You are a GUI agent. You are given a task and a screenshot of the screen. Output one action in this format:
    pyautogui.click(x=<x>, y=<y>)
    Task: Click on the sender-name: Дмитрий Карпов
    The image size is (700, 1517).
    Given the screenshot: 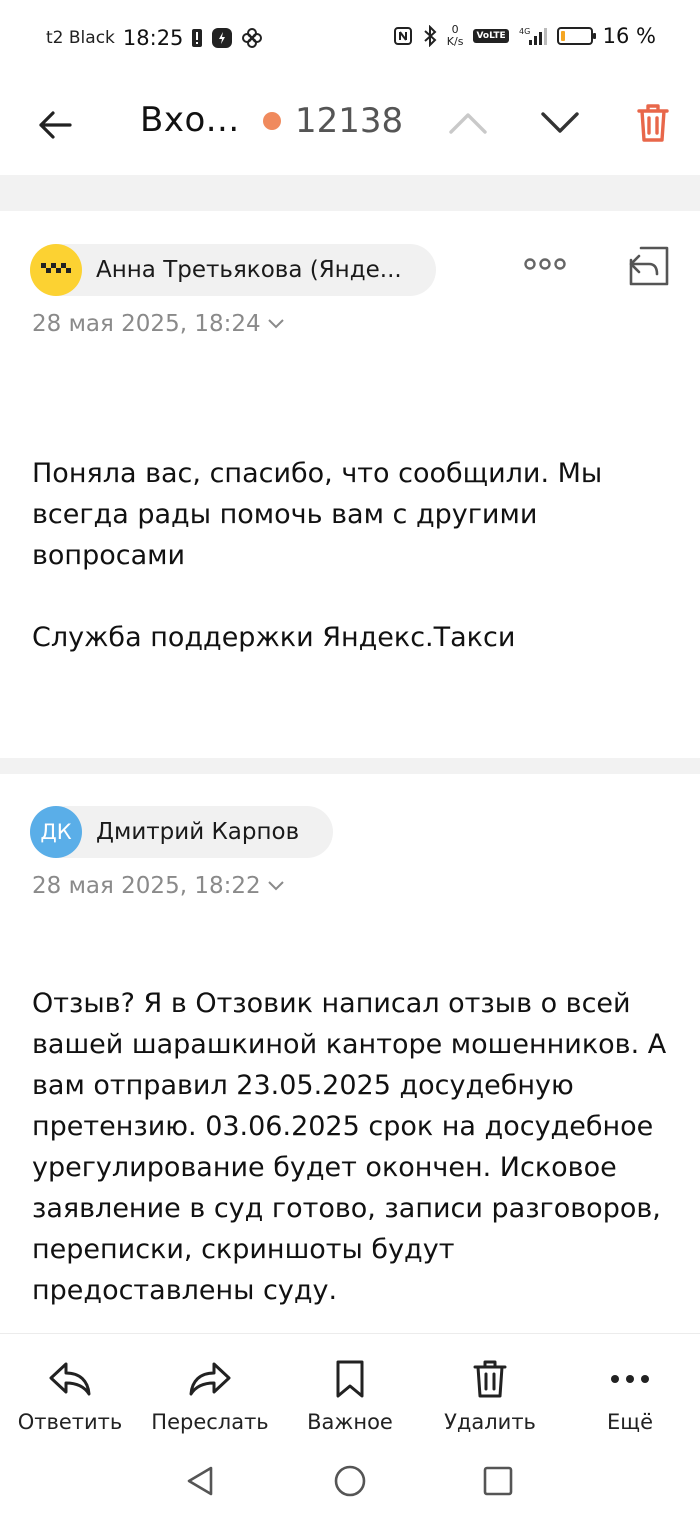 What is the action you would take?
    pyautogui.click(x=198, y=832)
    